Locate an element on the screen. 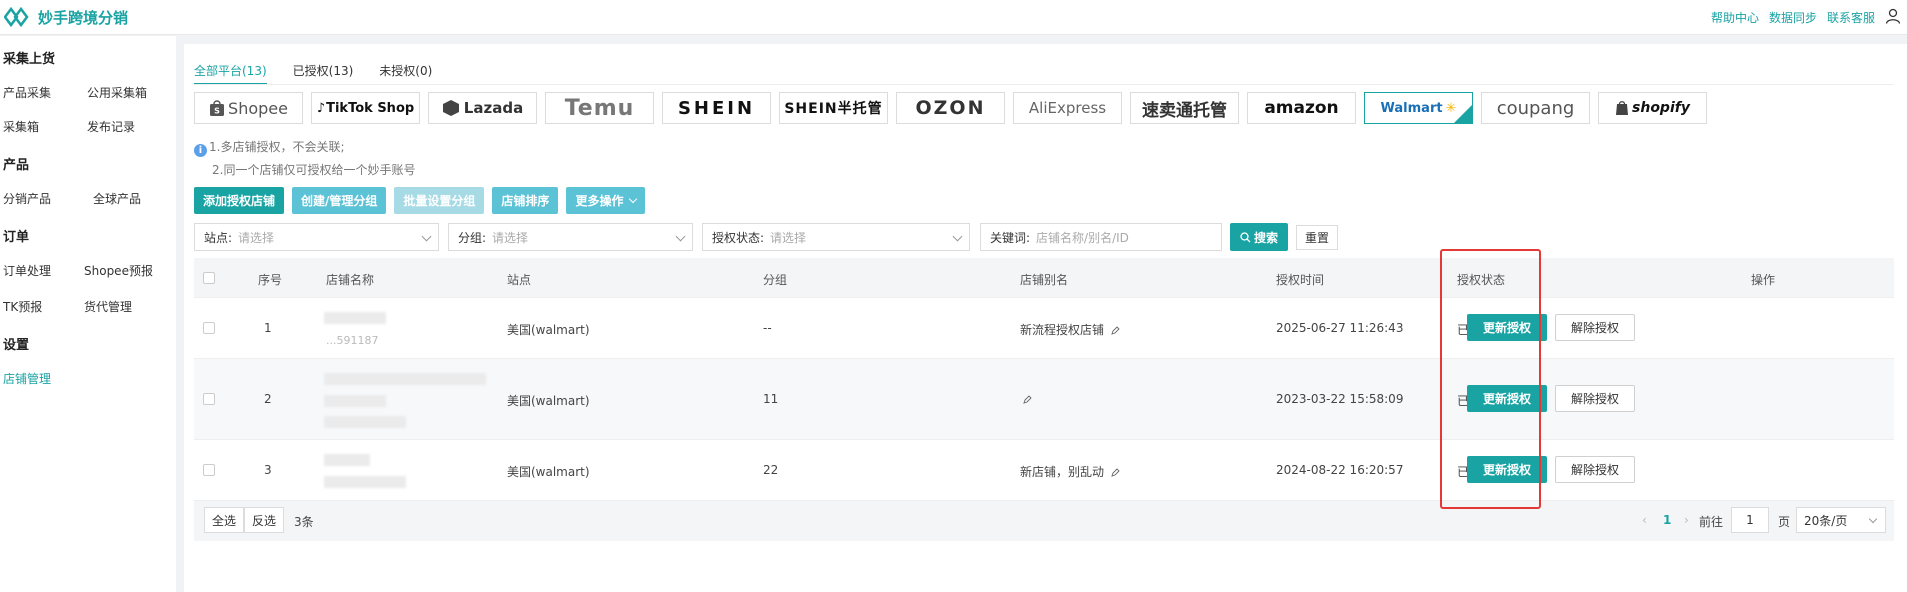 This screenshot has height=592, width=1907. manage-group-button: 创建/管理分组 is located at coordinates (339, 200).